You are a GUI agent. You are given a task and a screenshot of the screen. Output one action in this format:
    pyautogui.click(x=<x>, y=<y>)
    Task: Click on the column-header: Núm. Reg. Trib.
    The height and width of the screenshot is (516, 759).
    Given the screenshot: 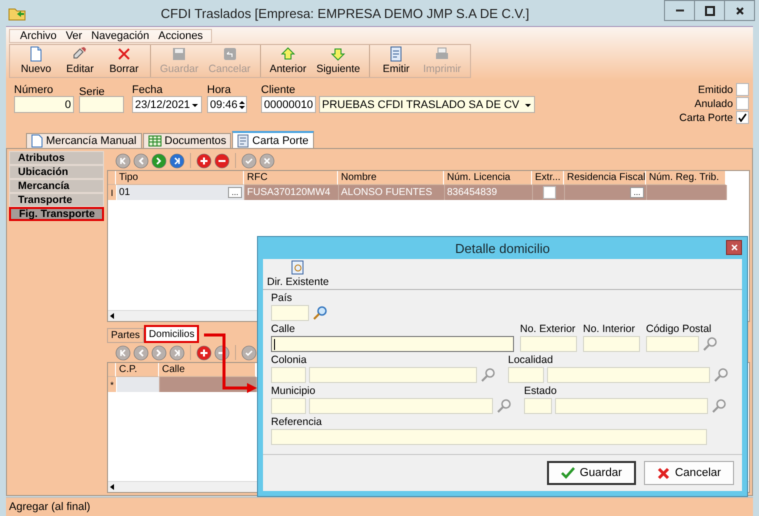 What is the action you would take?
    pyautogui.click(x=686, y=178)
    